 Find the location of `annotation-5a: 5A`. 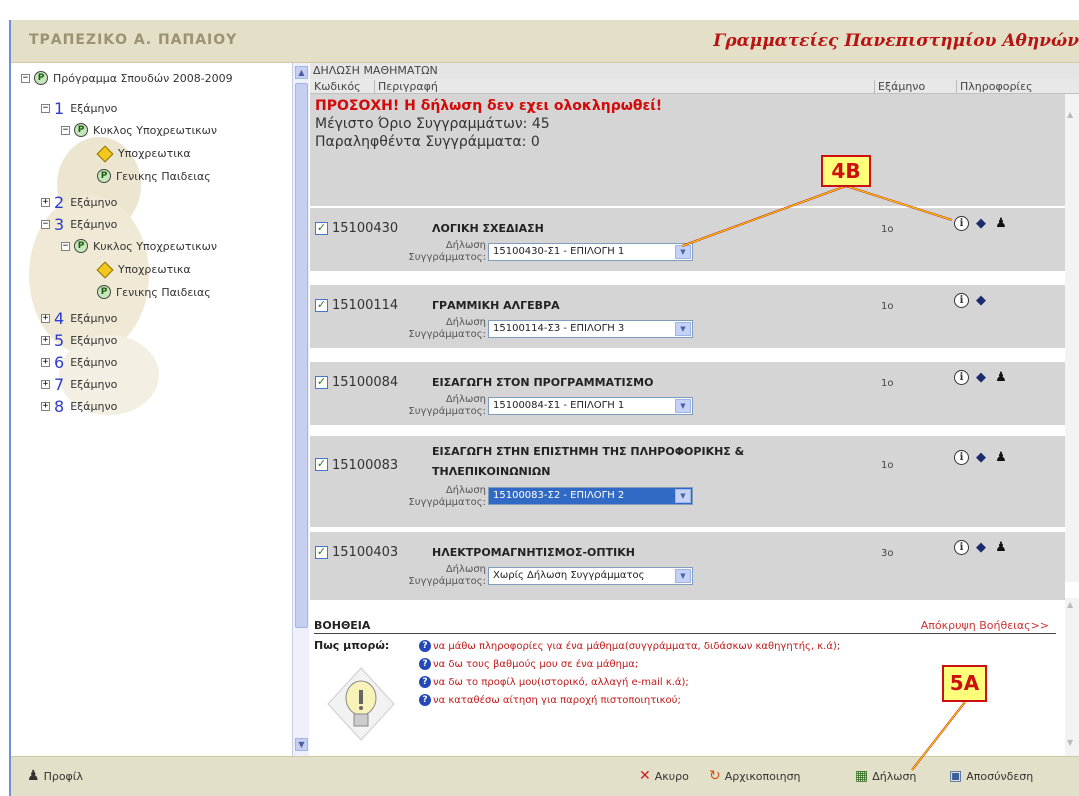

annotation-5a: 5A is located at coordinates (964, 683).